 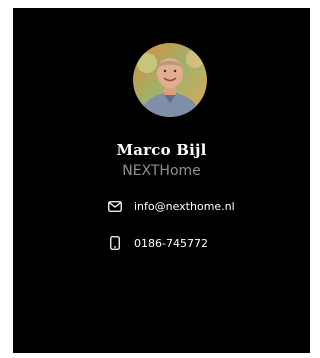 I want to click on email-link: info@nexthome.nl, so click(x=171, y=206).